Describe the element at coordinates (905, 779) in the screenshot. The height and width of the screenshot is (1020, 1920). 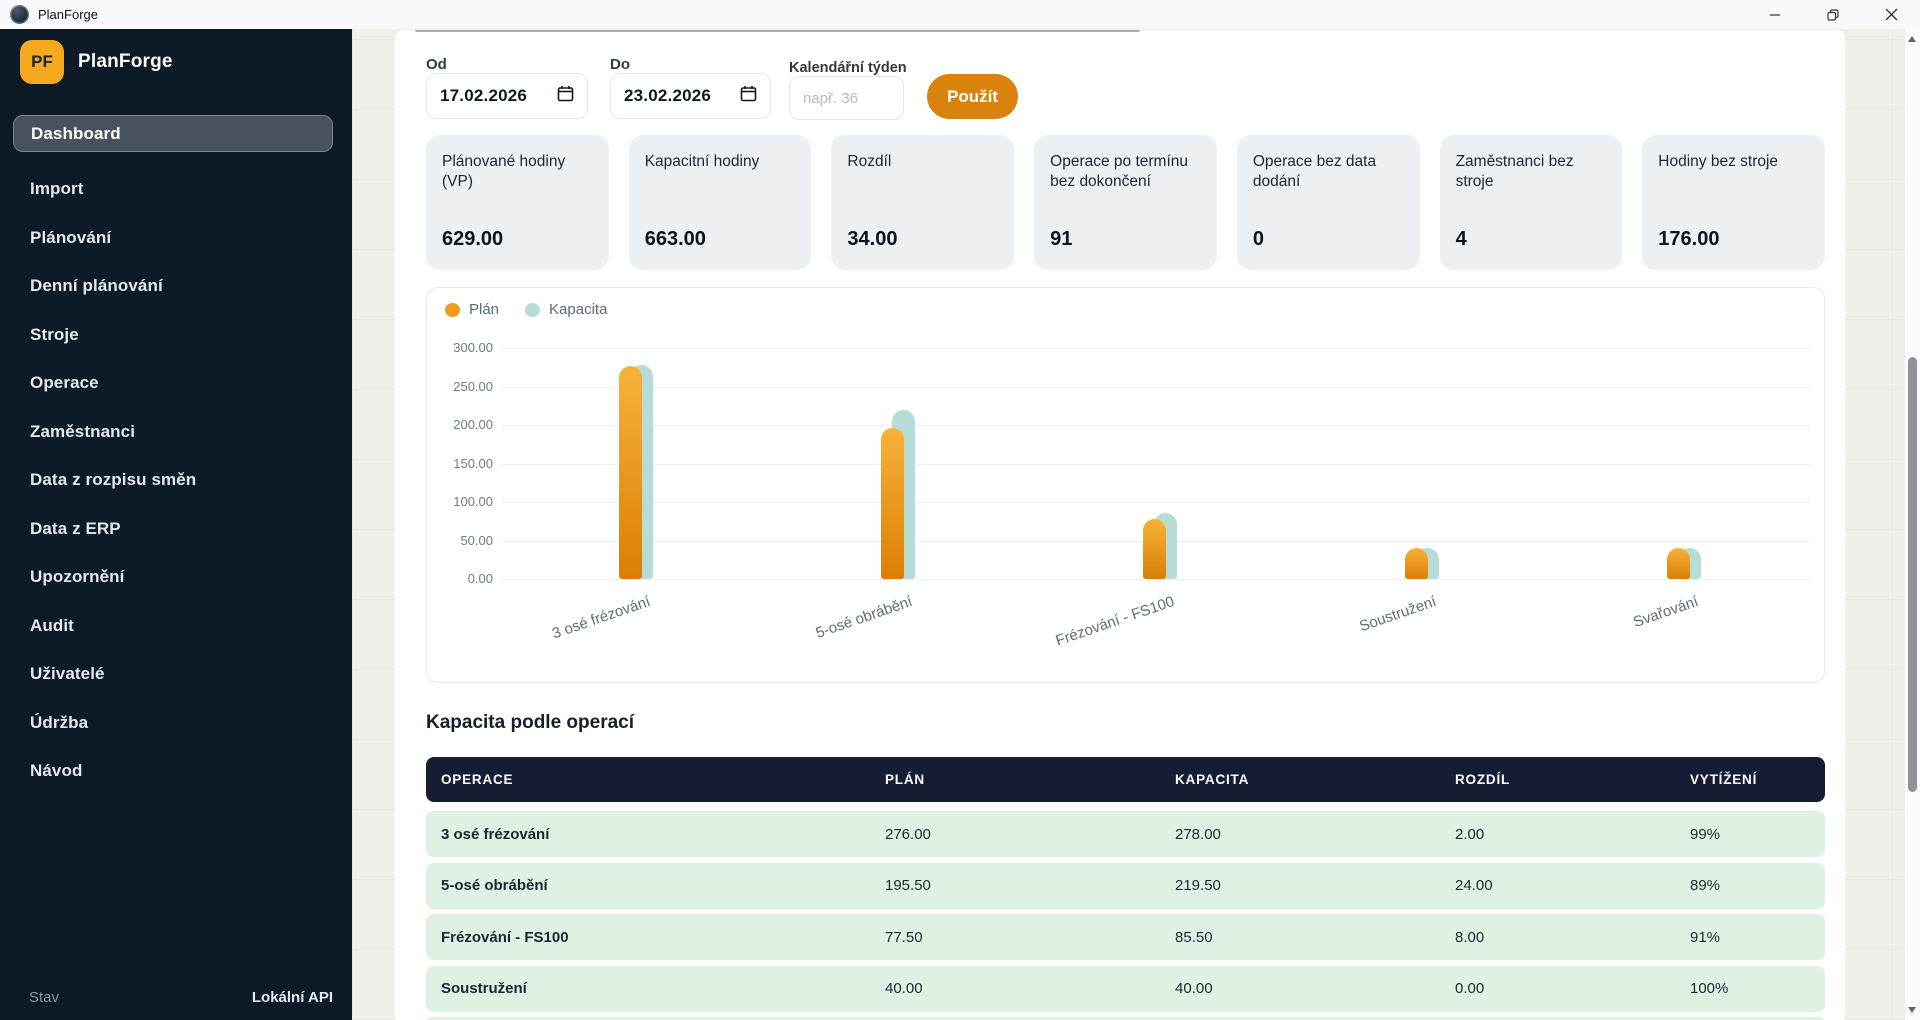
I see `column-header-pl-n: PLÁN` at that location.